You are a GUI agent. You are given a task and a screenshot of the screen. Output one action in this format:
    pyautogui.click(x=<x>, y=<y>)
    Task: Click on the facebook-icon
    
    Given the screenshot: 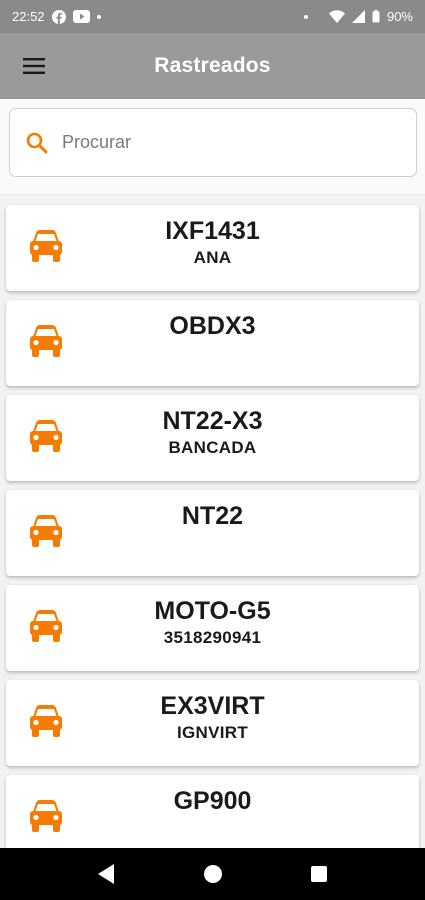 What is the action you would take?
    pyautogui.click(x=58, y=16)
    